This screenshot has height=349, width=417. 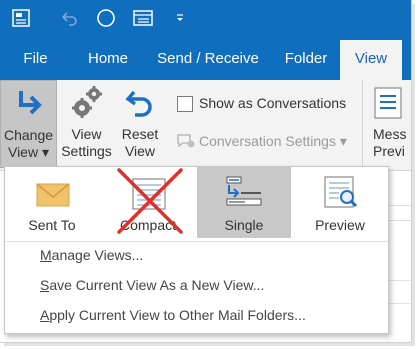 I want to click on change-view-button: Change View ▾, so click(x=28, y=124).